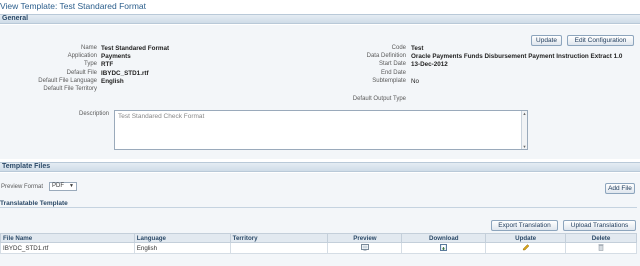 The width and height of the screenshot is (640, 266). I want to click on description-scrollbar: ▲ ▼, so click(524, 130).